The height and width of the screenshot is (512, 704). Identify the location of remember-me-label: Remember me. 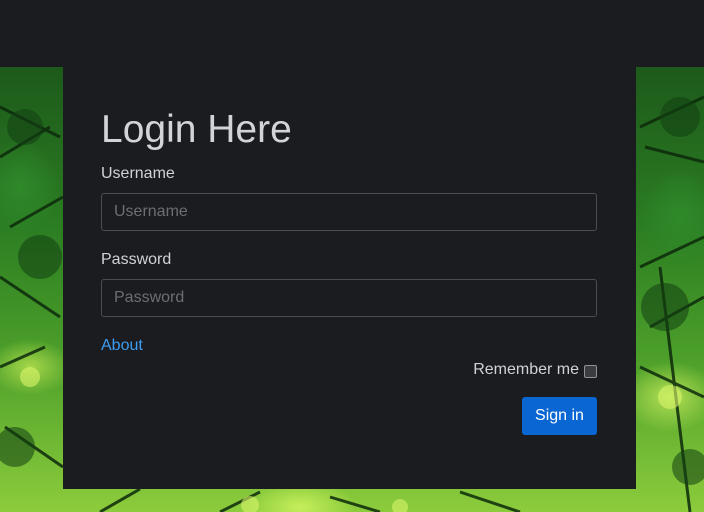
(526, 369).